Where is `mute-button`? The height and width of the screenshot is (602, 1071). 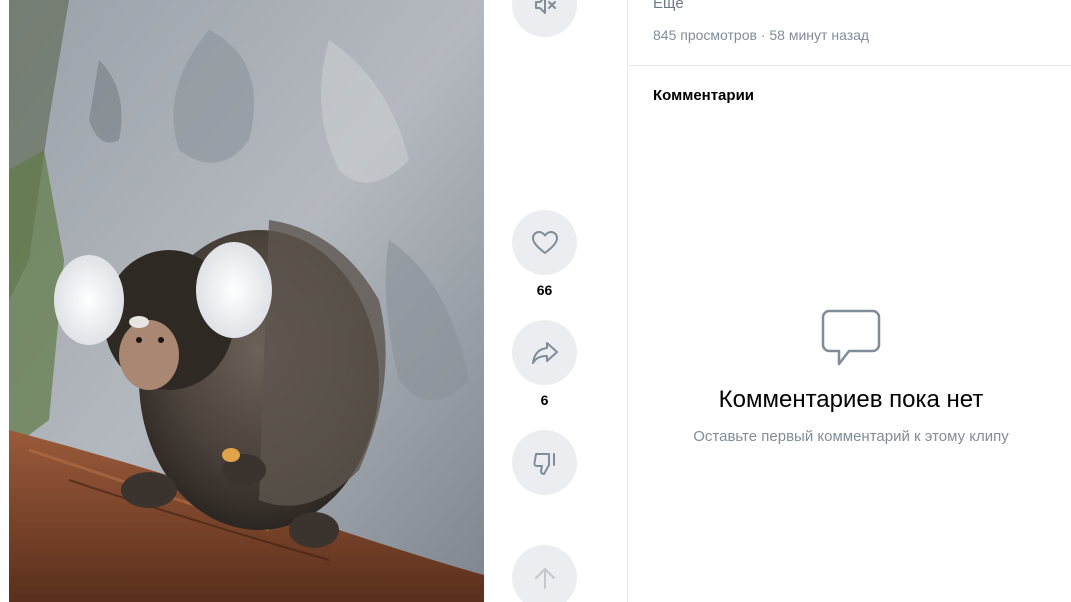 mute-button is located at coordinates (544, 18).